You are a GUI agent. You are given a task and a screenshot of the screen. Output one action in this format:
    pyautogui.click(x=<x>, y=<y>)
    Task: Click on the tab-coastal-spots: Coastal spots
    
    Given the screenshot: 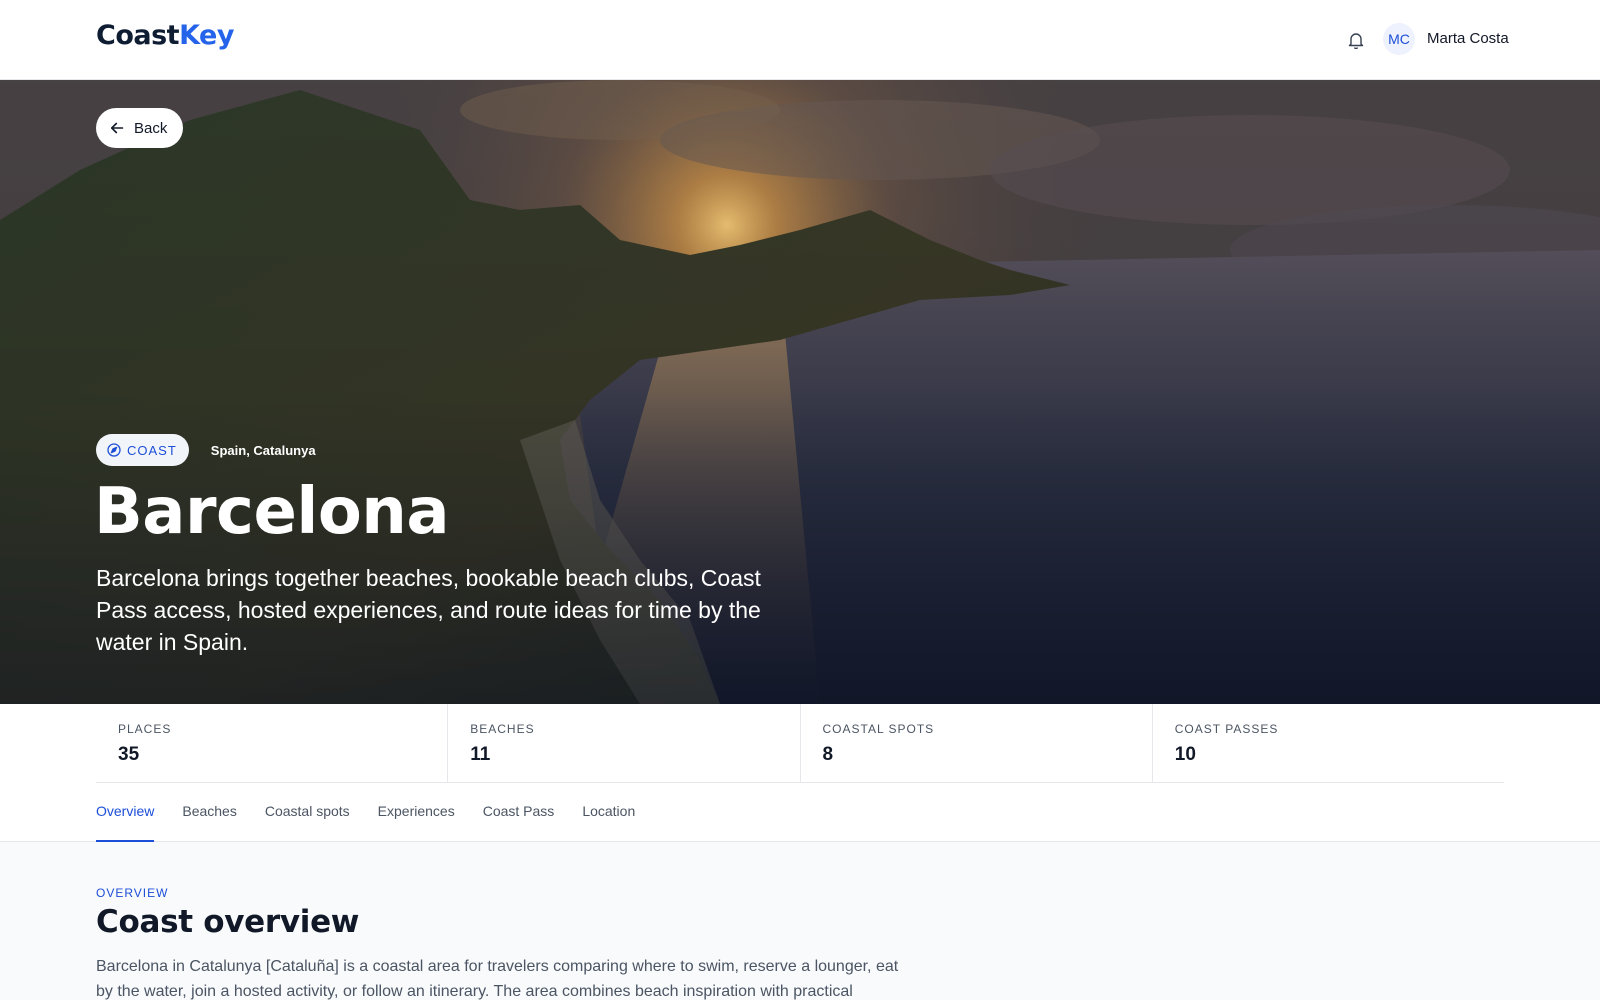 What is the action you would take?
    pyautogui.click(x=307, y=813)
    